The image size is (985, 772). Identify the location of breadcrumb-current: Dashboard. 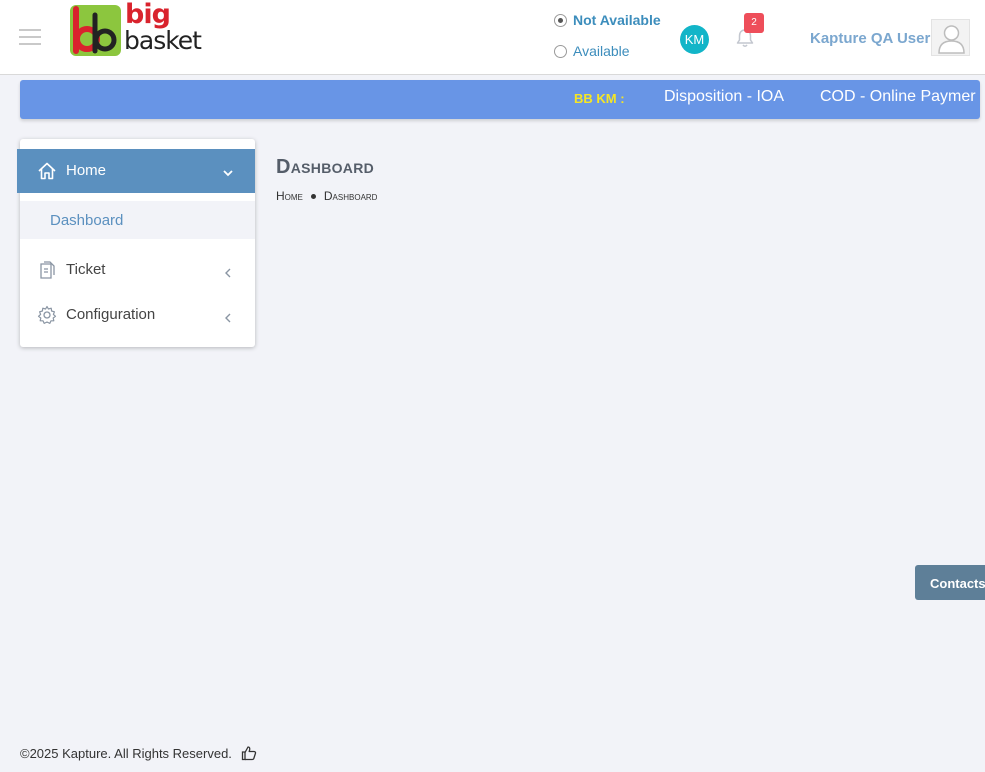
(350, 196).